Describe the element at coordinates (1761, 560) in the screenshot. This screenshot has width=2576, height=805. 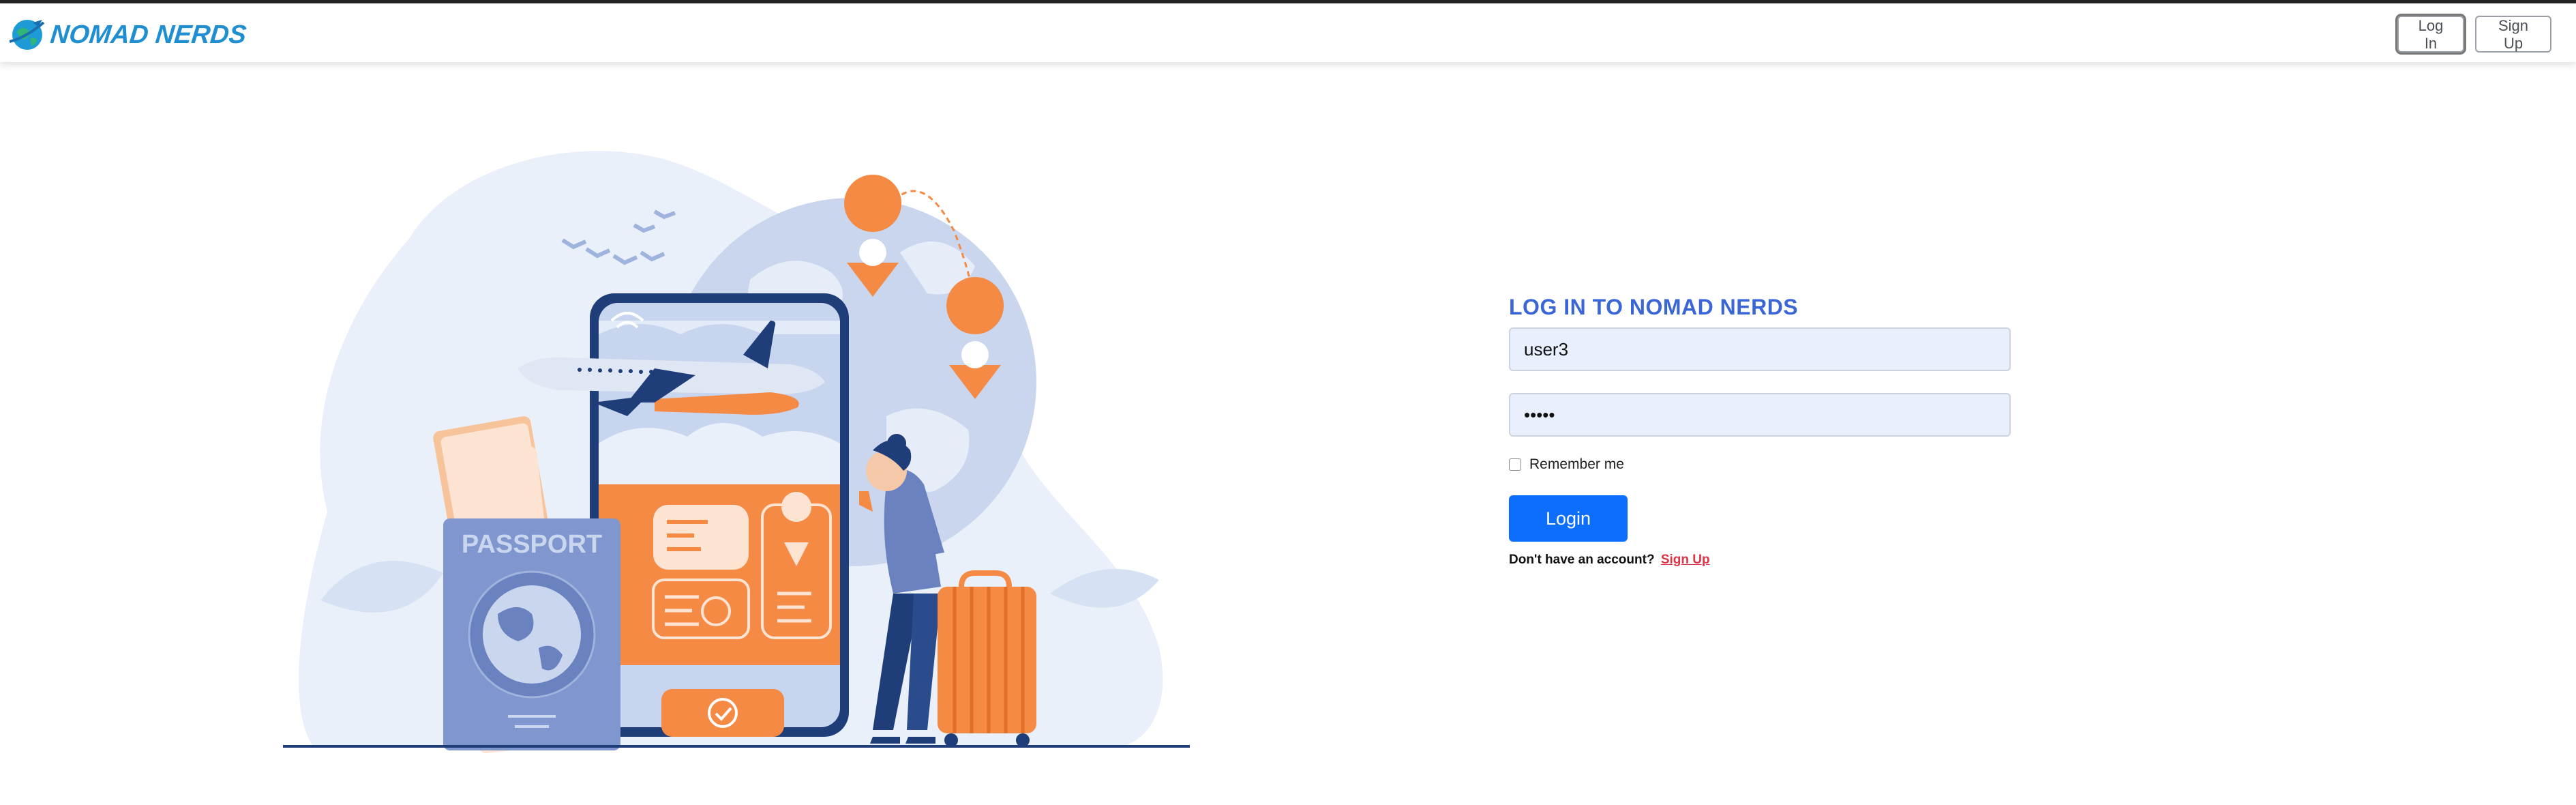
I see `signup-prompt-row: Don't have an account? Sign Up` at that location.